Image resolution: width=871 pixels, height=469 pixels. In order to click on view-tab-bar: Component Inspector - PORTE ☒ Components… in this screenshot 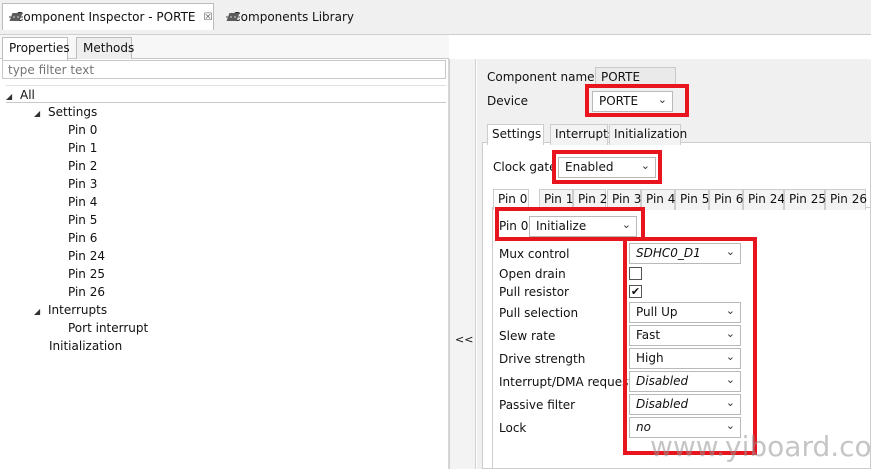, I will do `click(435, 17)`.